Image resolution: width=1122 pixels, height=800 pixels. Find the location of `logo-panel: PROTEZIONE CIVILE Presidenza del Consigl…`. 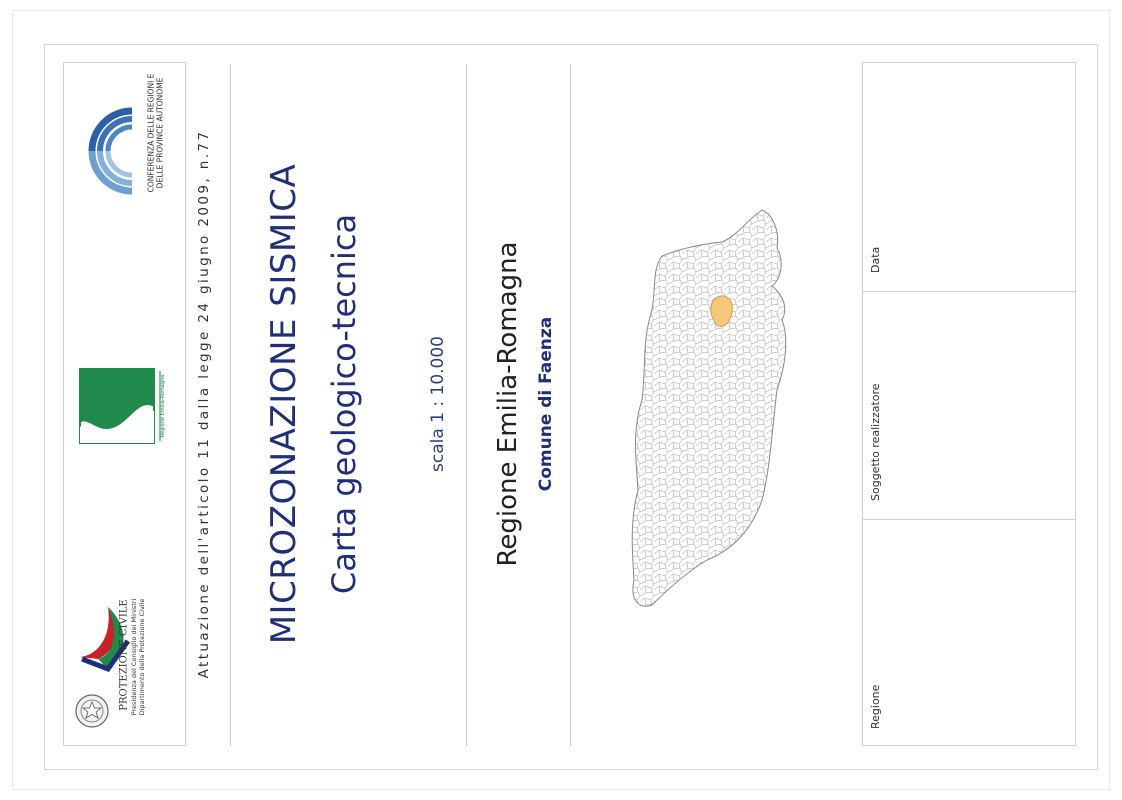

logo-panel: PROTEZIONE CIVILE Presidenza del Consigl… is located at coordinates (124, 404).